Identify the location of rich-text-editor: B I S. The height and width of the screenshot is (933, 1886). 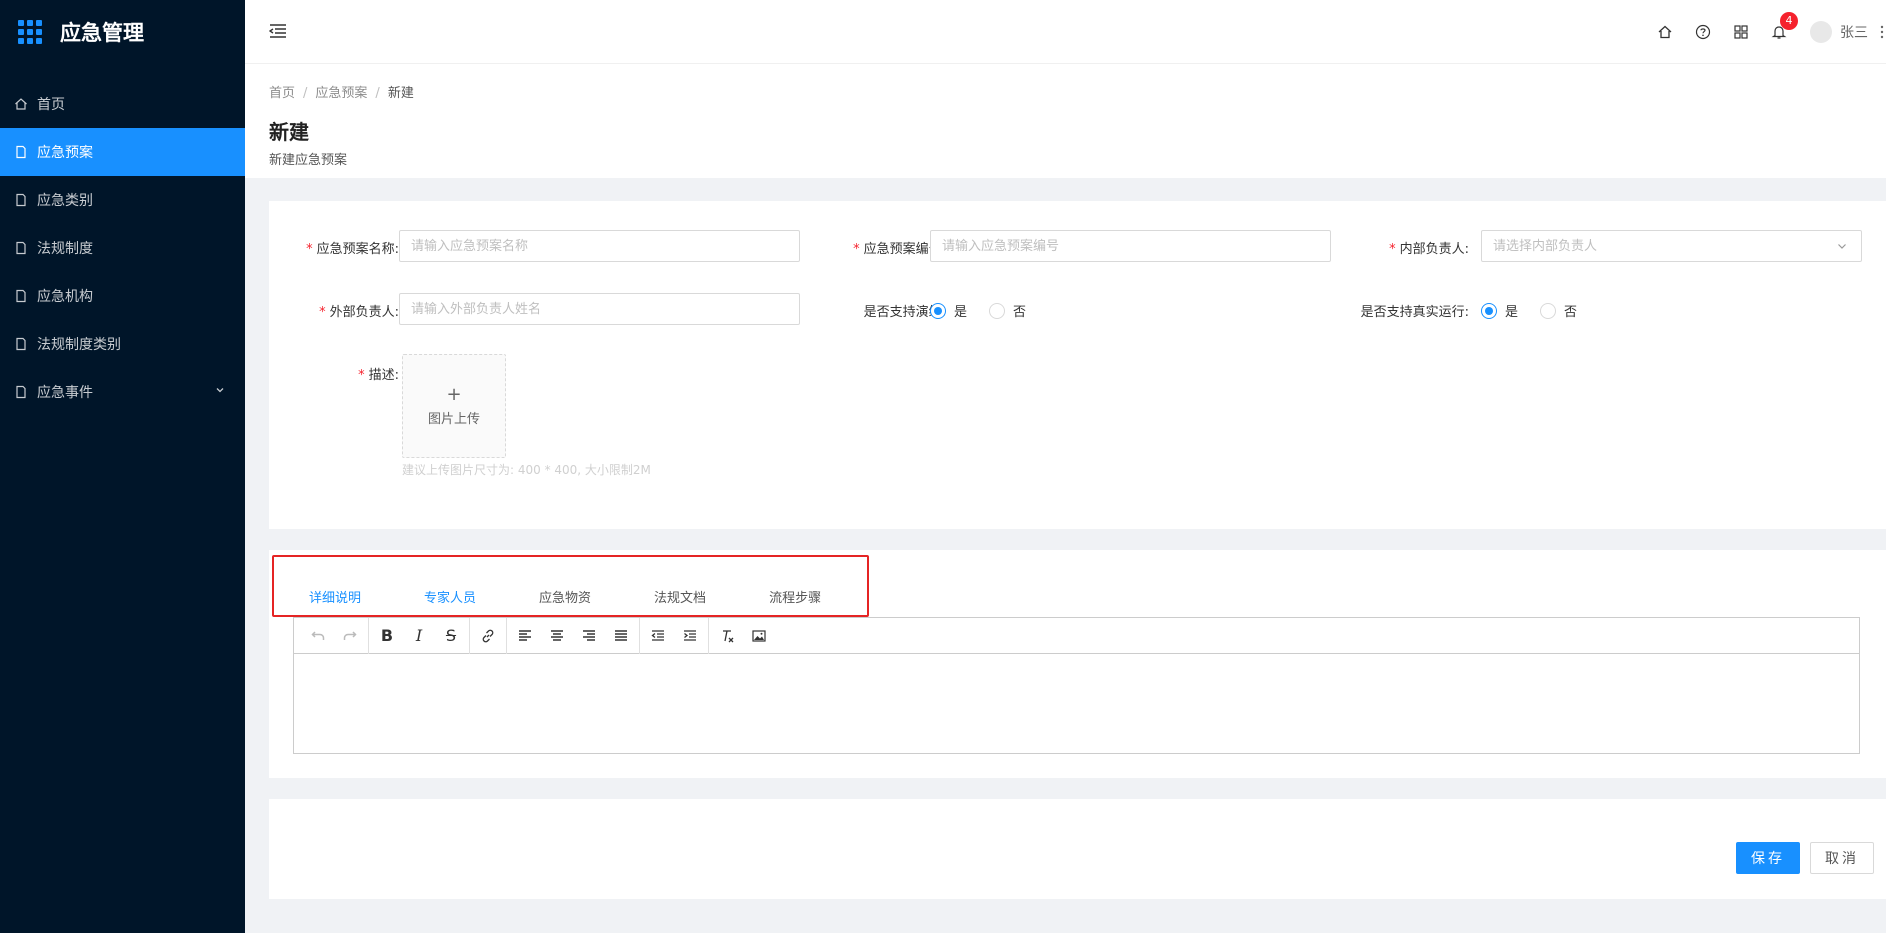
(1076, 685).